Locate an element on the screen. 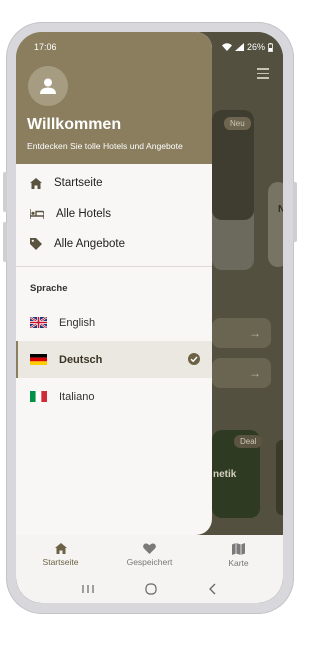 The height and width of the screenshot is (652, 320). signal-icon is located at coordinates (239, 47).